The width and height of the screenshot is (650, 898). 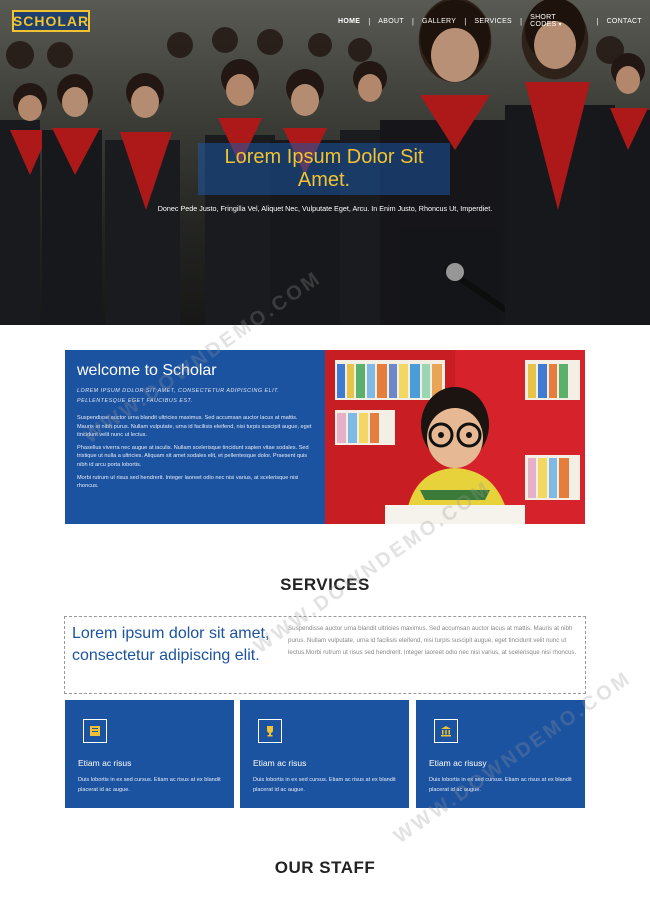 I want to click on trophy-icon, so click(x=270, y=731).